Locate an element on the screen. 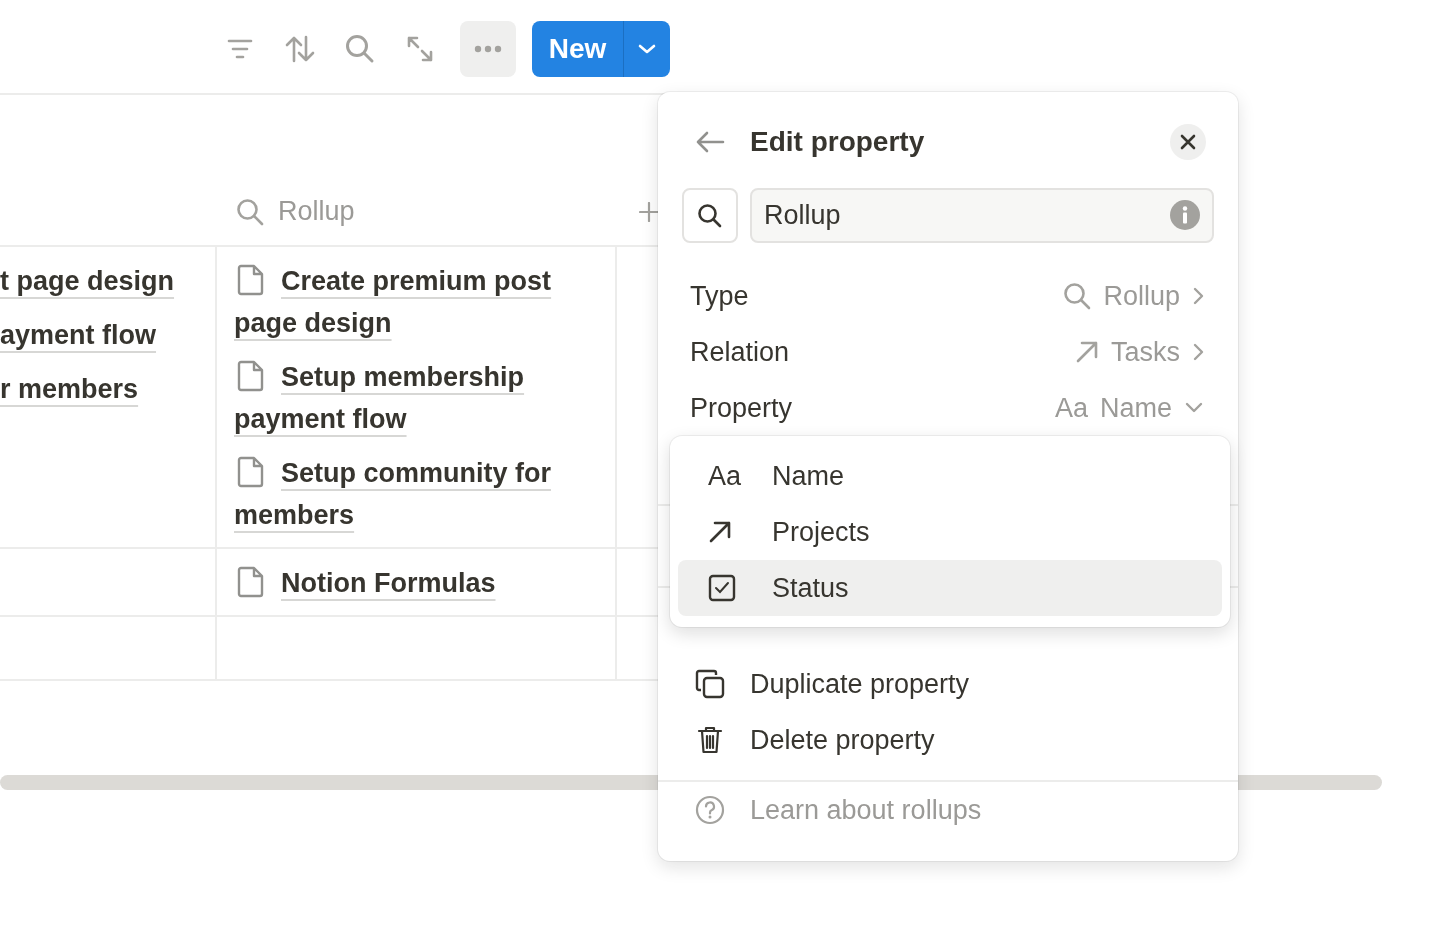  new-options-button is located at coordinates (647, 48).